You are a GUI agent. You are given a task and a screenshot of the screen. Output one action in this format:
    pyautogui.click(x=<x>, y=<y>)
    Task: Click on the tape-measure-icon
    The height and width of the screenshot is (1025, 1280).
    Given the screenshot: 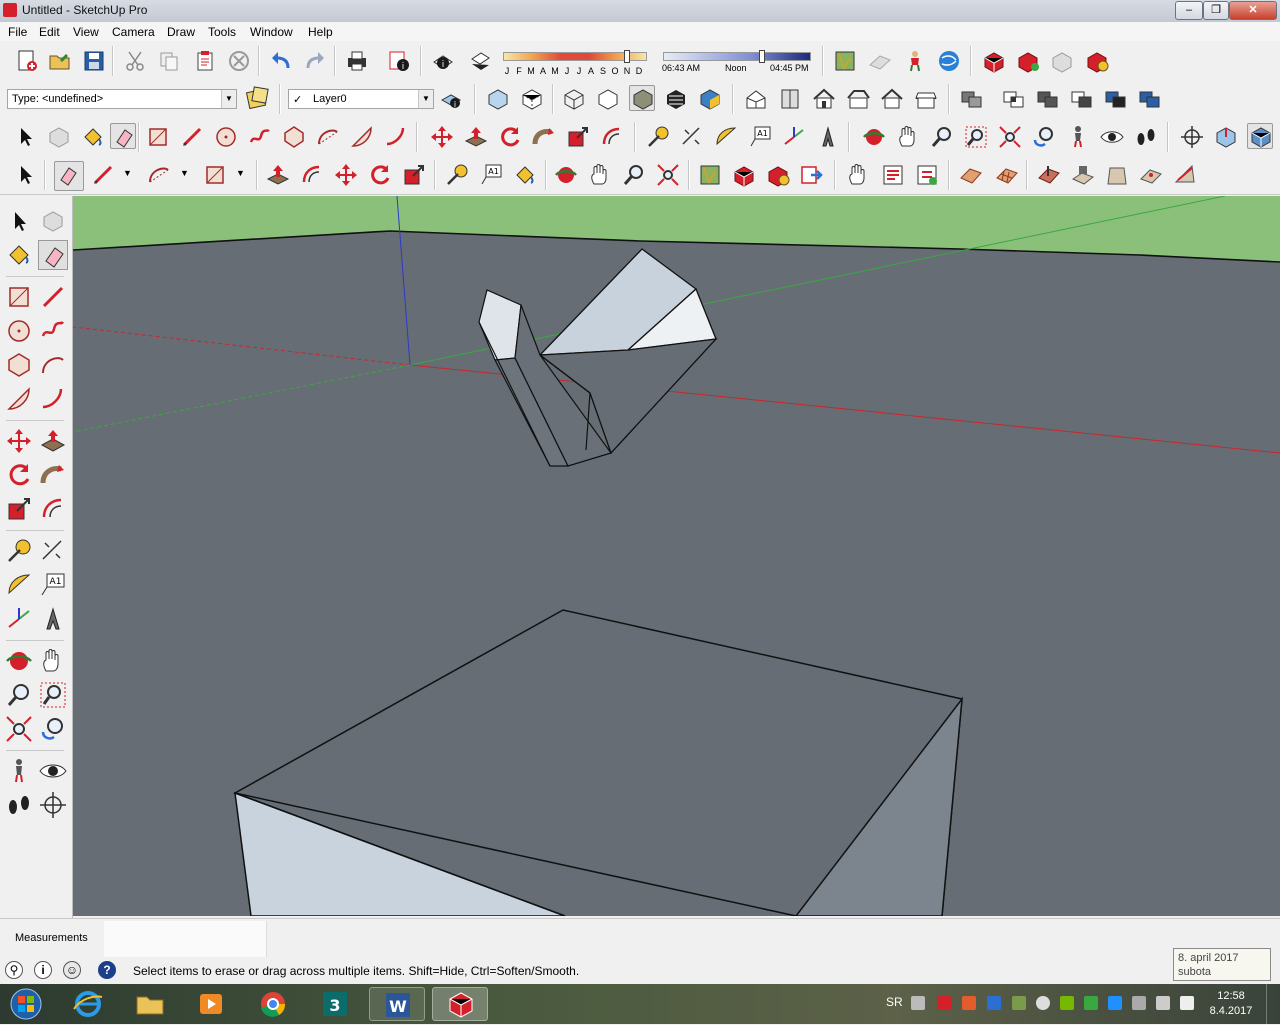 What is the action you would take?
    pyautogui.click(x=19, y=551)
    